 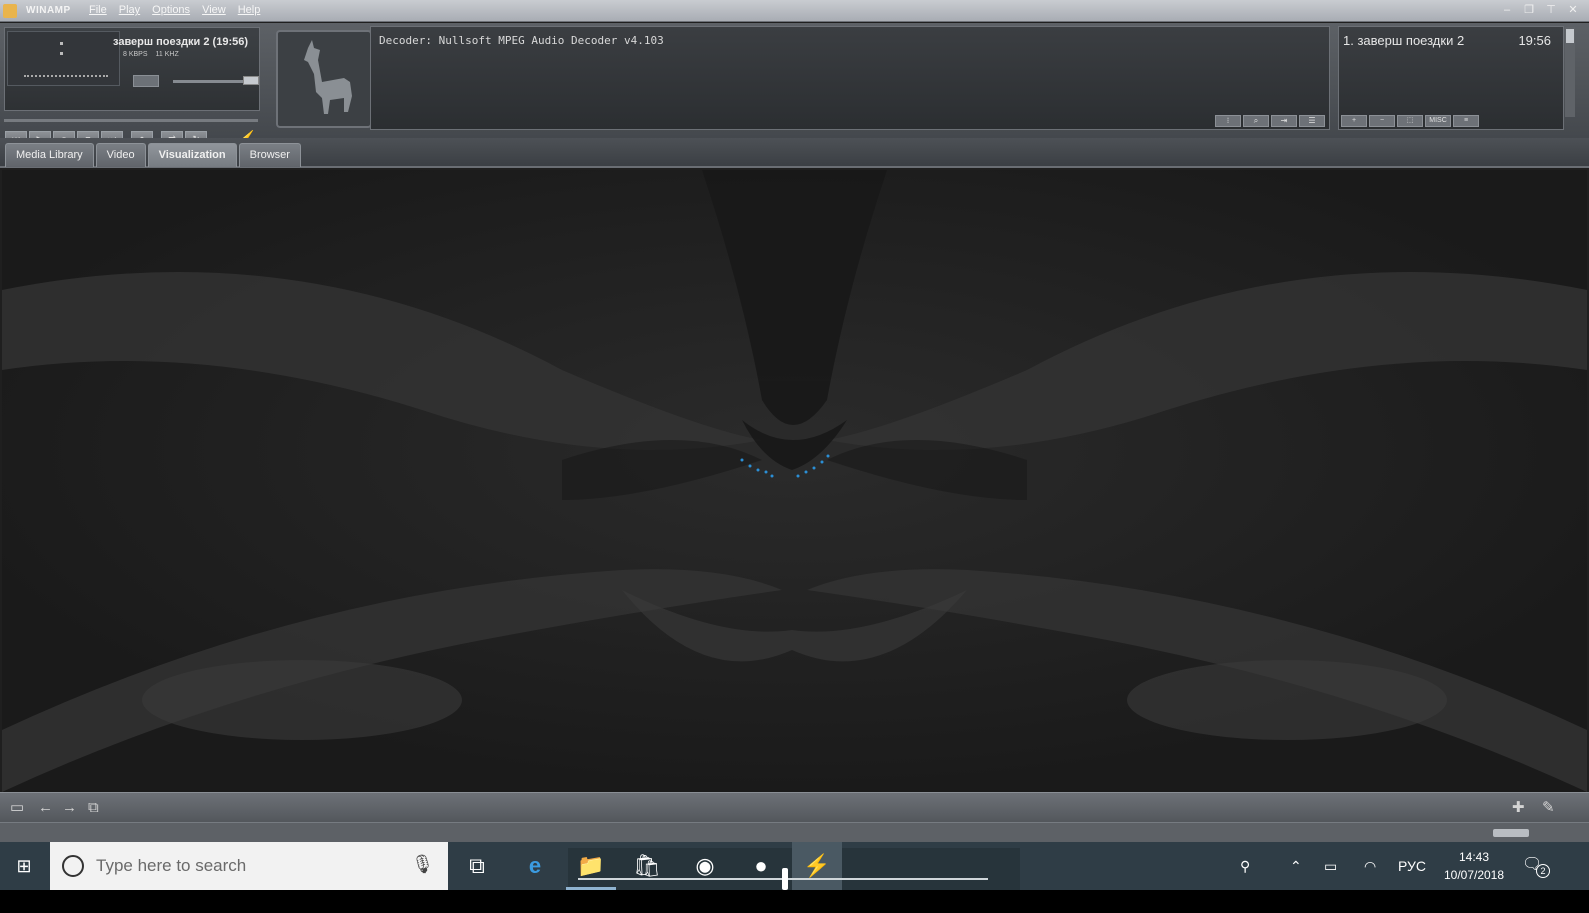 I want to click on song-title: заверш поездки 2 (19:56), so click(x=181, y=42).